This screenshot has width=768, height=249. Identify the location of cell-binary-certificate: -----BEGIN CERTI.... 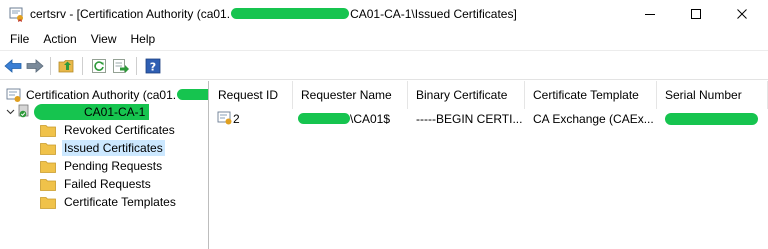
(469, 119).